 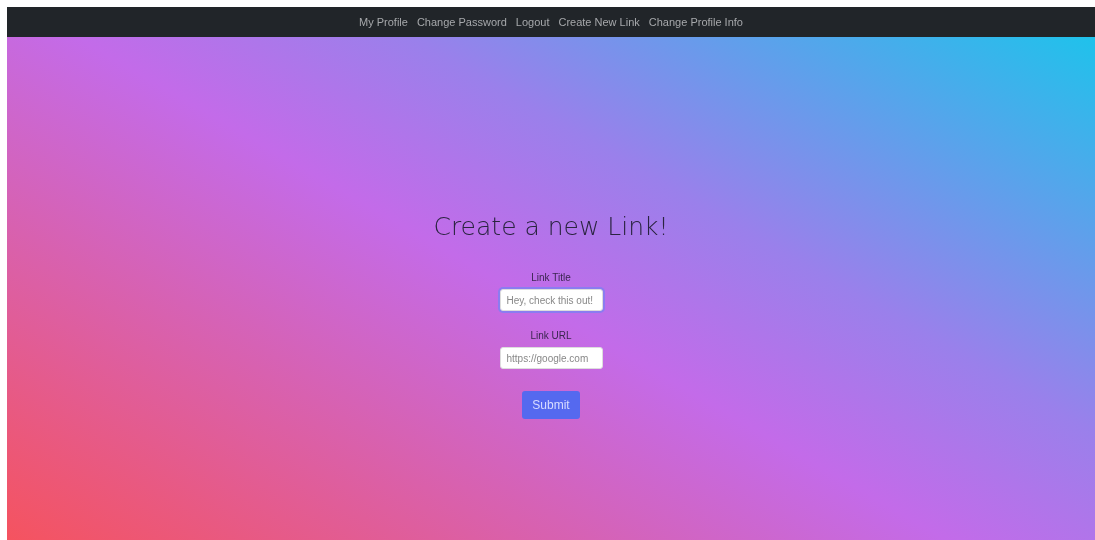 What do you see at coordinates (532, 22) in the screenshot?
I see `nav-link: Logout` at bounding box center [532, 22].